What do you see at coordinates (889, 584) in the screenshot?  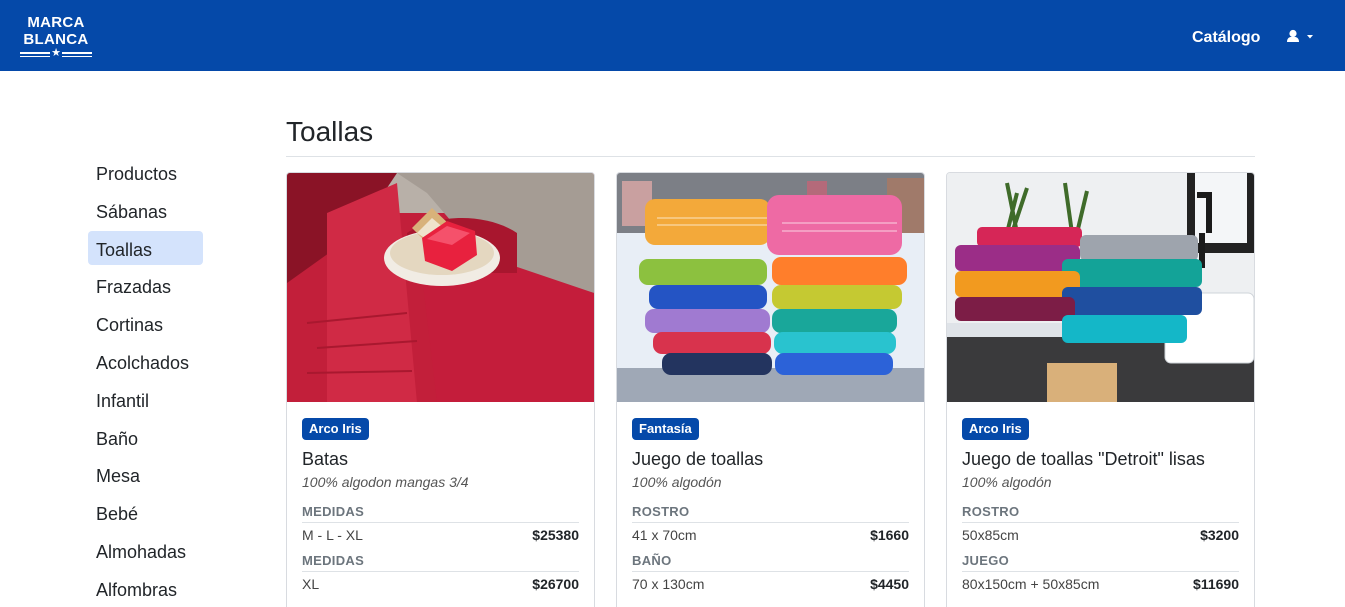 I see `price-value: $4450` at bounding box center [889, 584].